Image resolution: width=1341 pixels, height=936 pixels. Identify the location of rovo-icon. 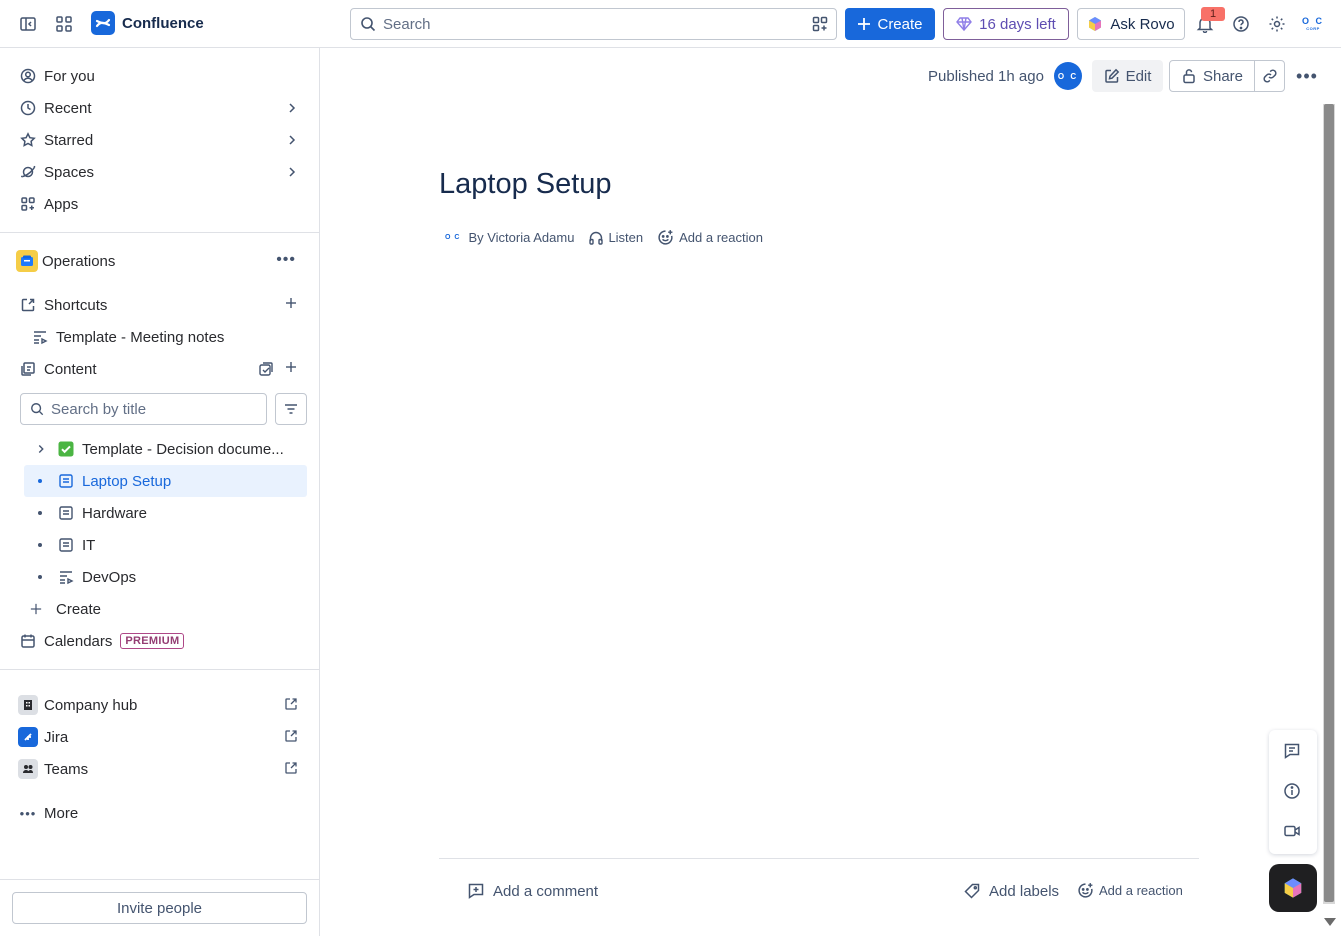
(1293, 888).